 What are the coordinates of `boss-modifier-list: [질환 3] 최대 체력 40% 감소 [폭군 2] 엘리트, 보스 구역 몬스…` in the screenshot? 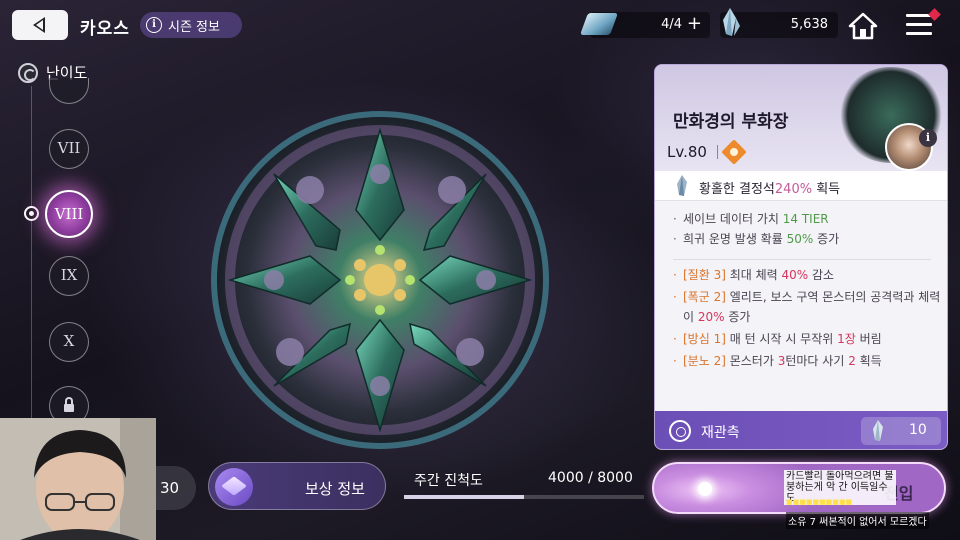 It's located at (807, 319).